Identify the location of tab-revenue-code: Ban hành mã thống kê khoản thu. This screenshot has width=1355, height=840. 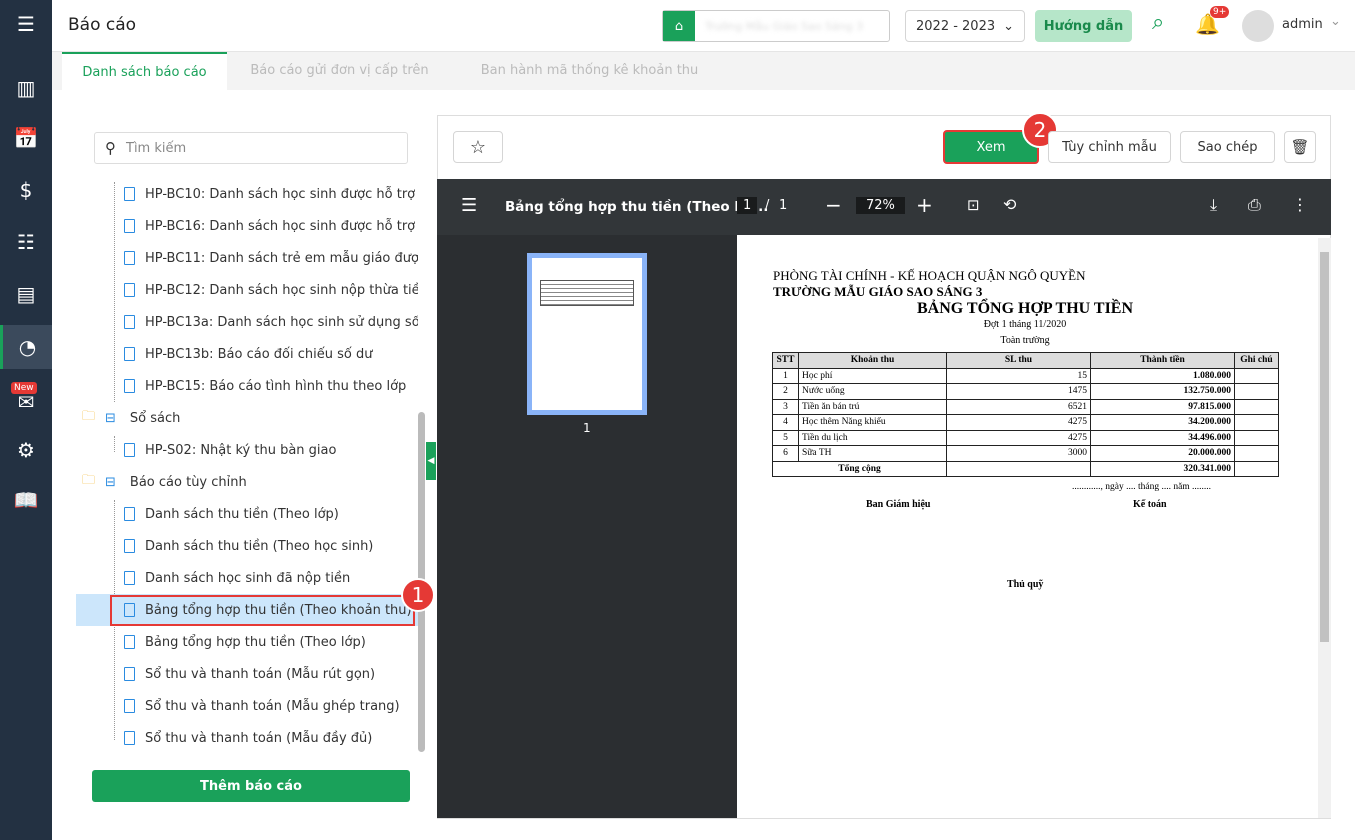
(589, 71).